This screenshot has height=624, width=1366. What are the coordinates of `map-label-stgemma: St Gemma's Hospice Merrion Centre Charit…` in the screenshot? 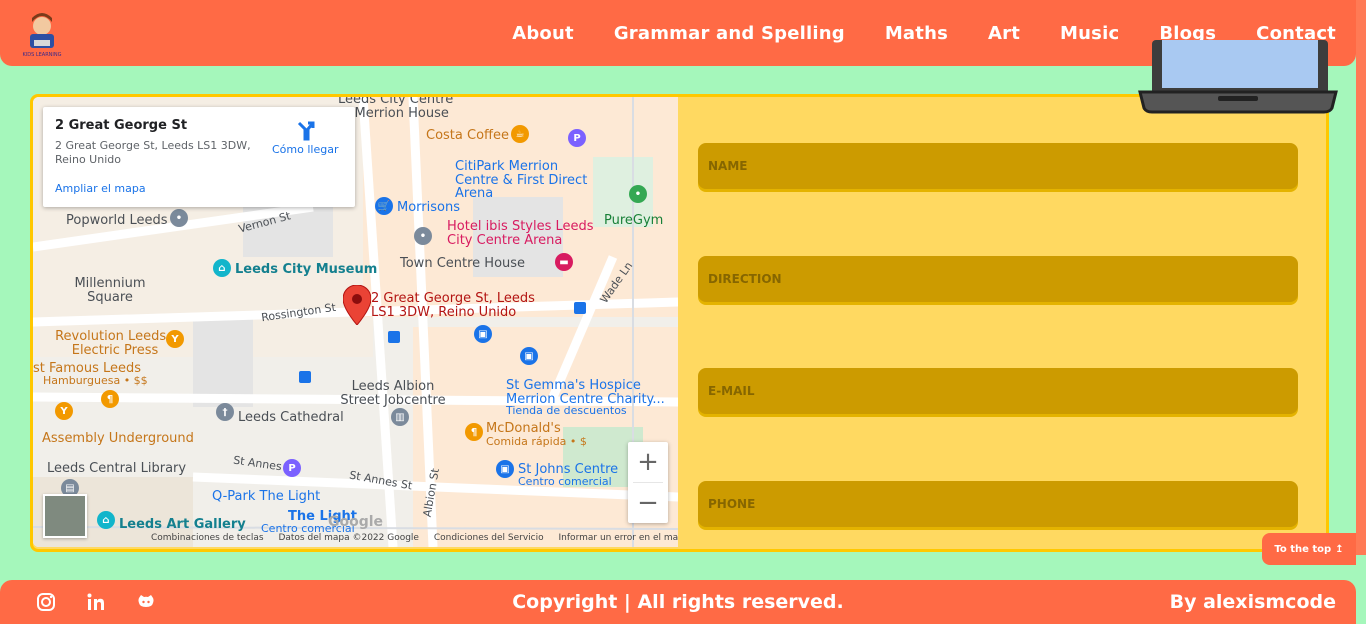 It's located at (586, 392).